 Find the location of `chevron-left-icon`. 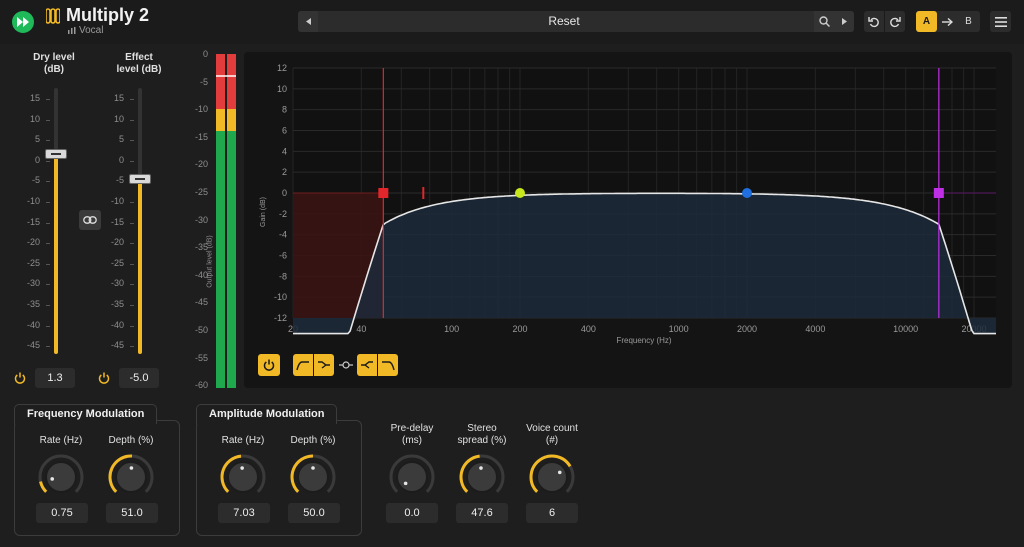

chevron-left-icon is located at coordinates (308, 21).